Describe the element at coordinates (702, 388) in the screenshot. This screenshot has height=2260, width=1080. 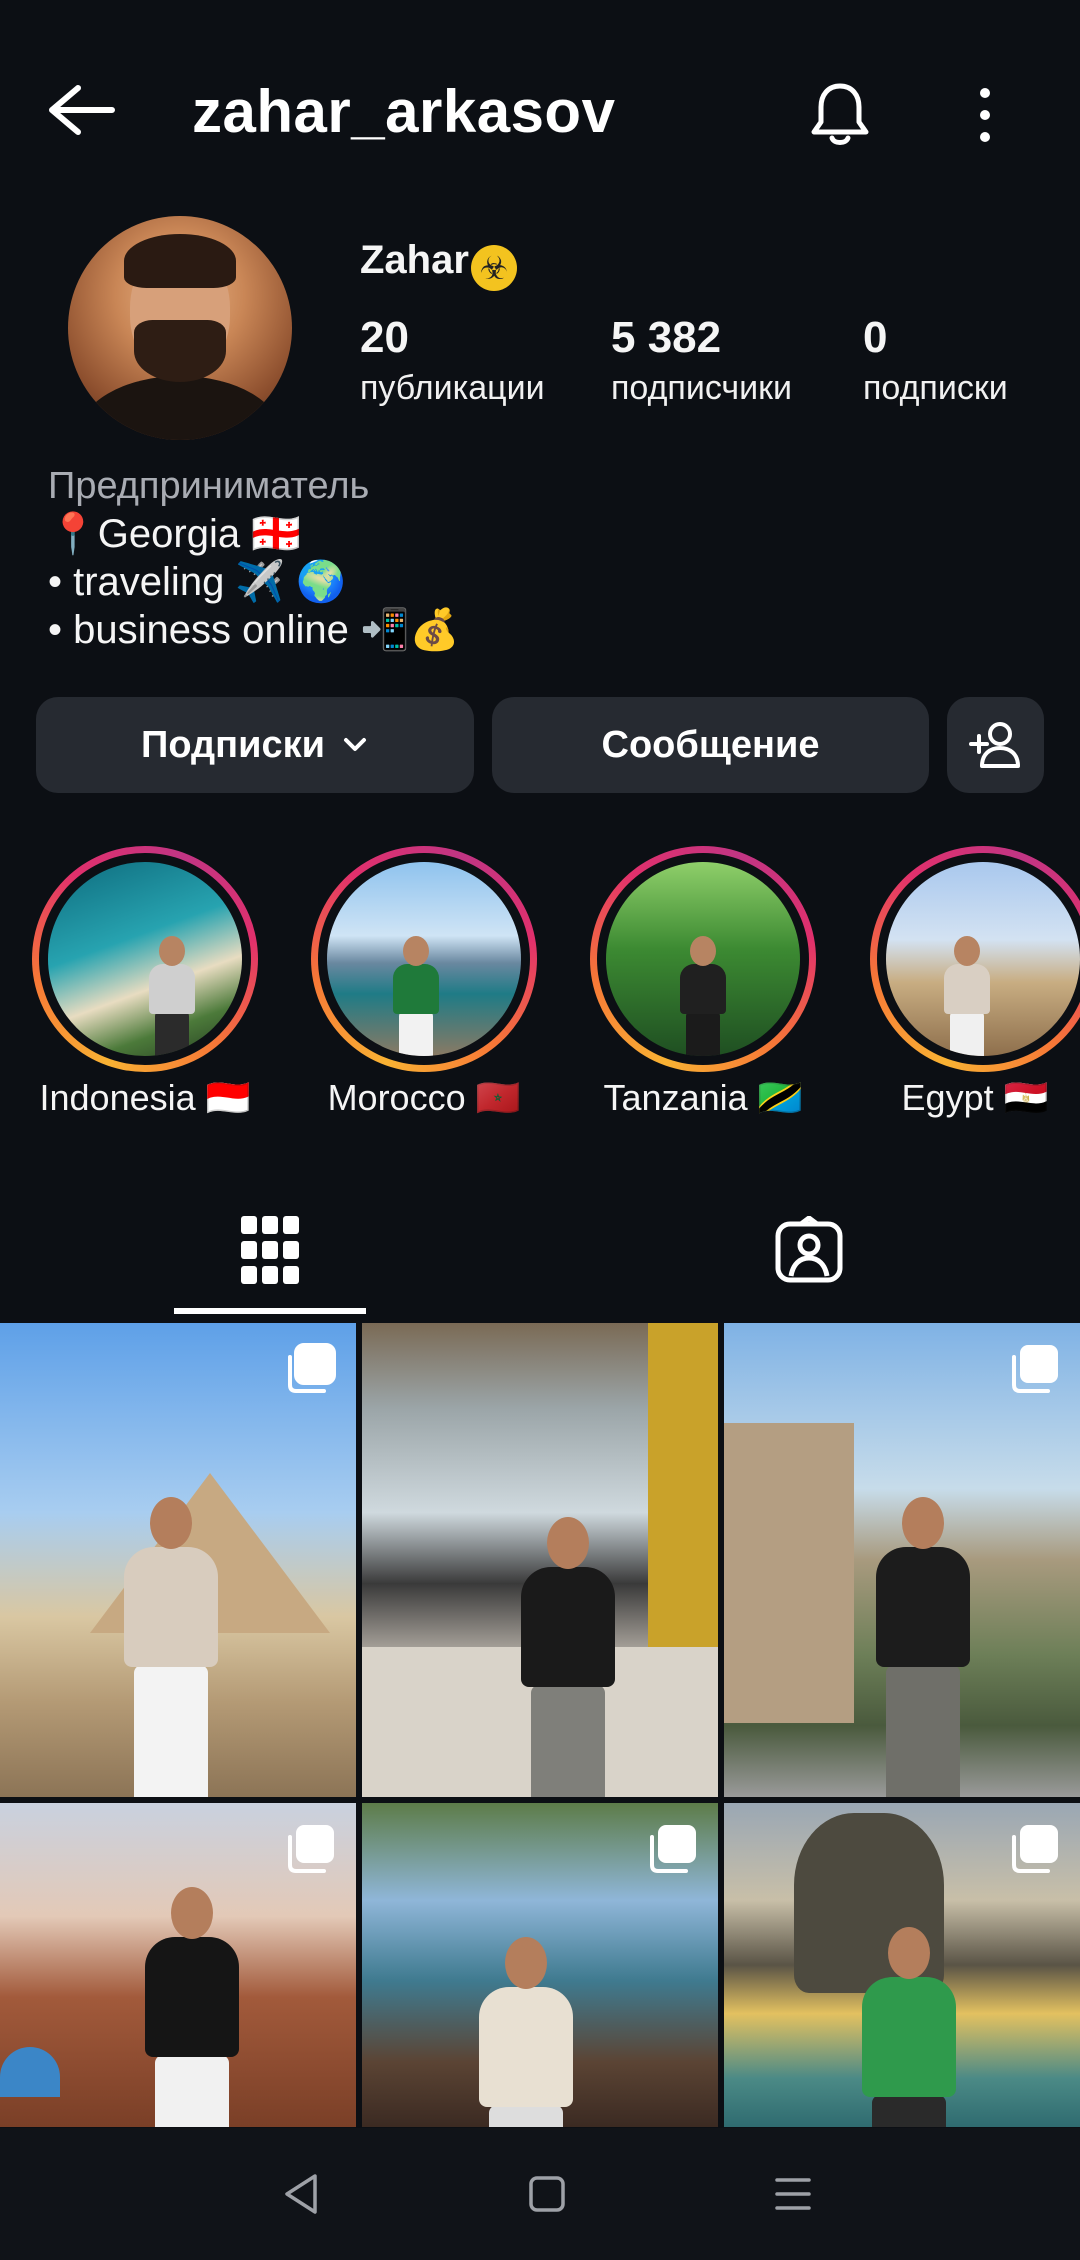
I see `stat-followers-label: подписчики` at that location.